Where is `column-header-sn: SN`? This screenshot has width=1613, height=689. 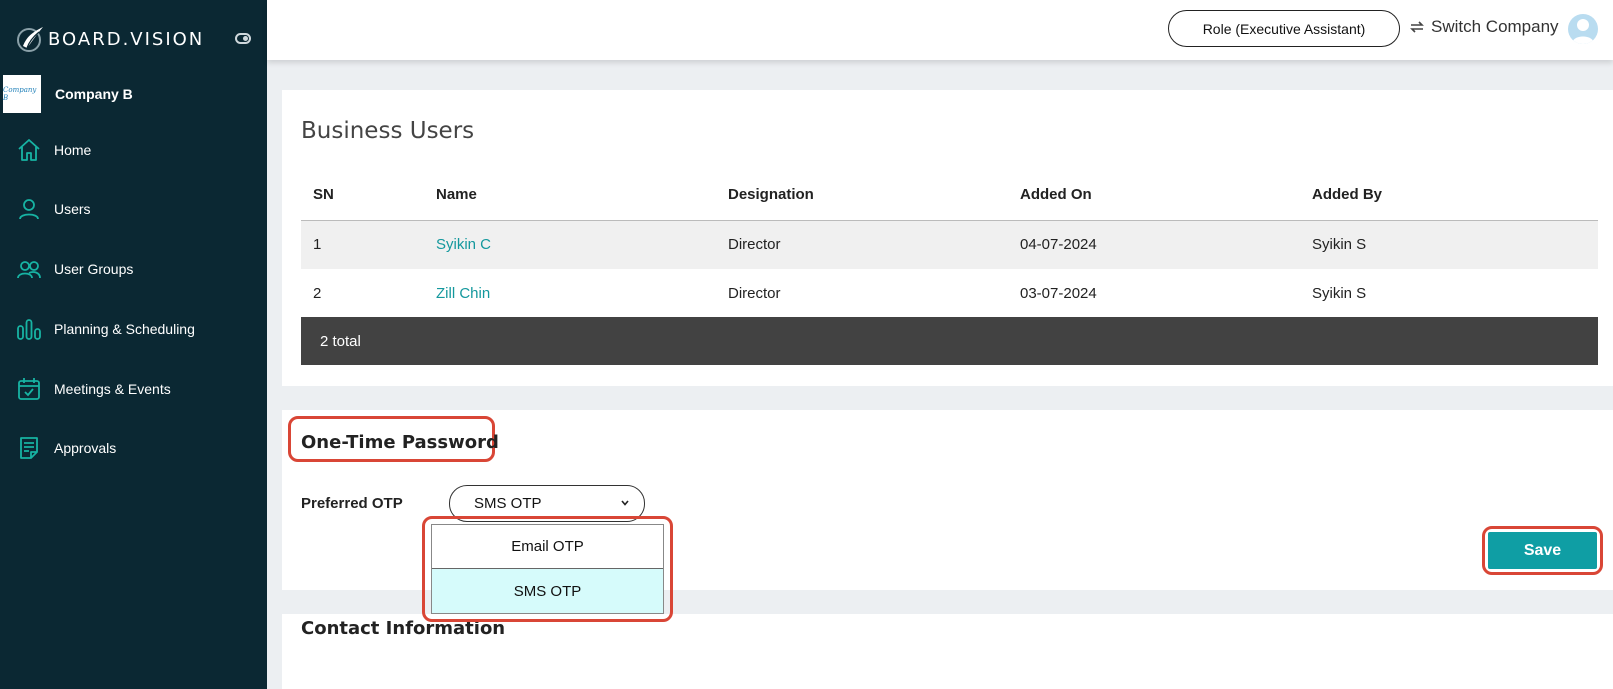 column-header-sn: SN is located at coordinates (362, 195).